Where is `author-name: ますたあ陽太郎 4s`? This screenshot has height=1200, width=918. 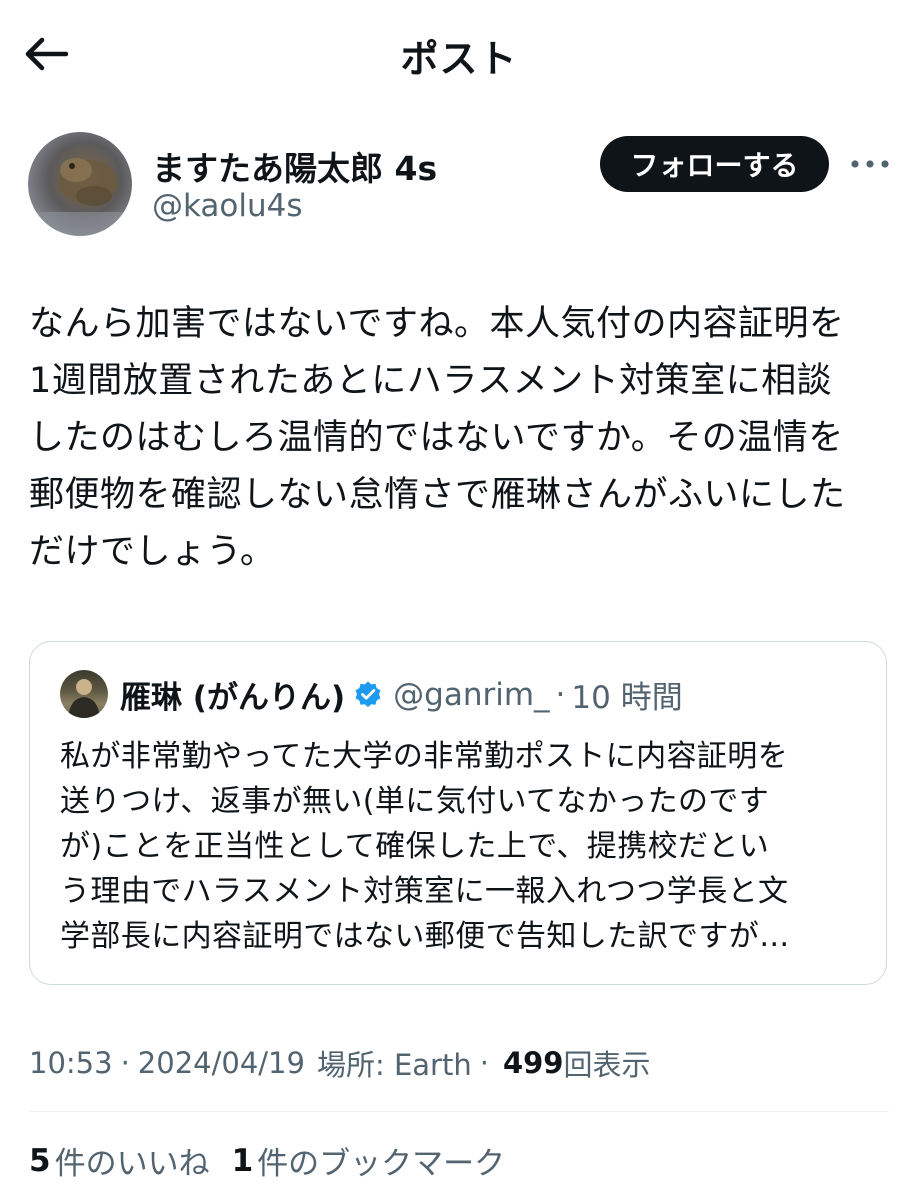
author-name: ますたあ陽太郎 4s is located at coordinates (294, 166).